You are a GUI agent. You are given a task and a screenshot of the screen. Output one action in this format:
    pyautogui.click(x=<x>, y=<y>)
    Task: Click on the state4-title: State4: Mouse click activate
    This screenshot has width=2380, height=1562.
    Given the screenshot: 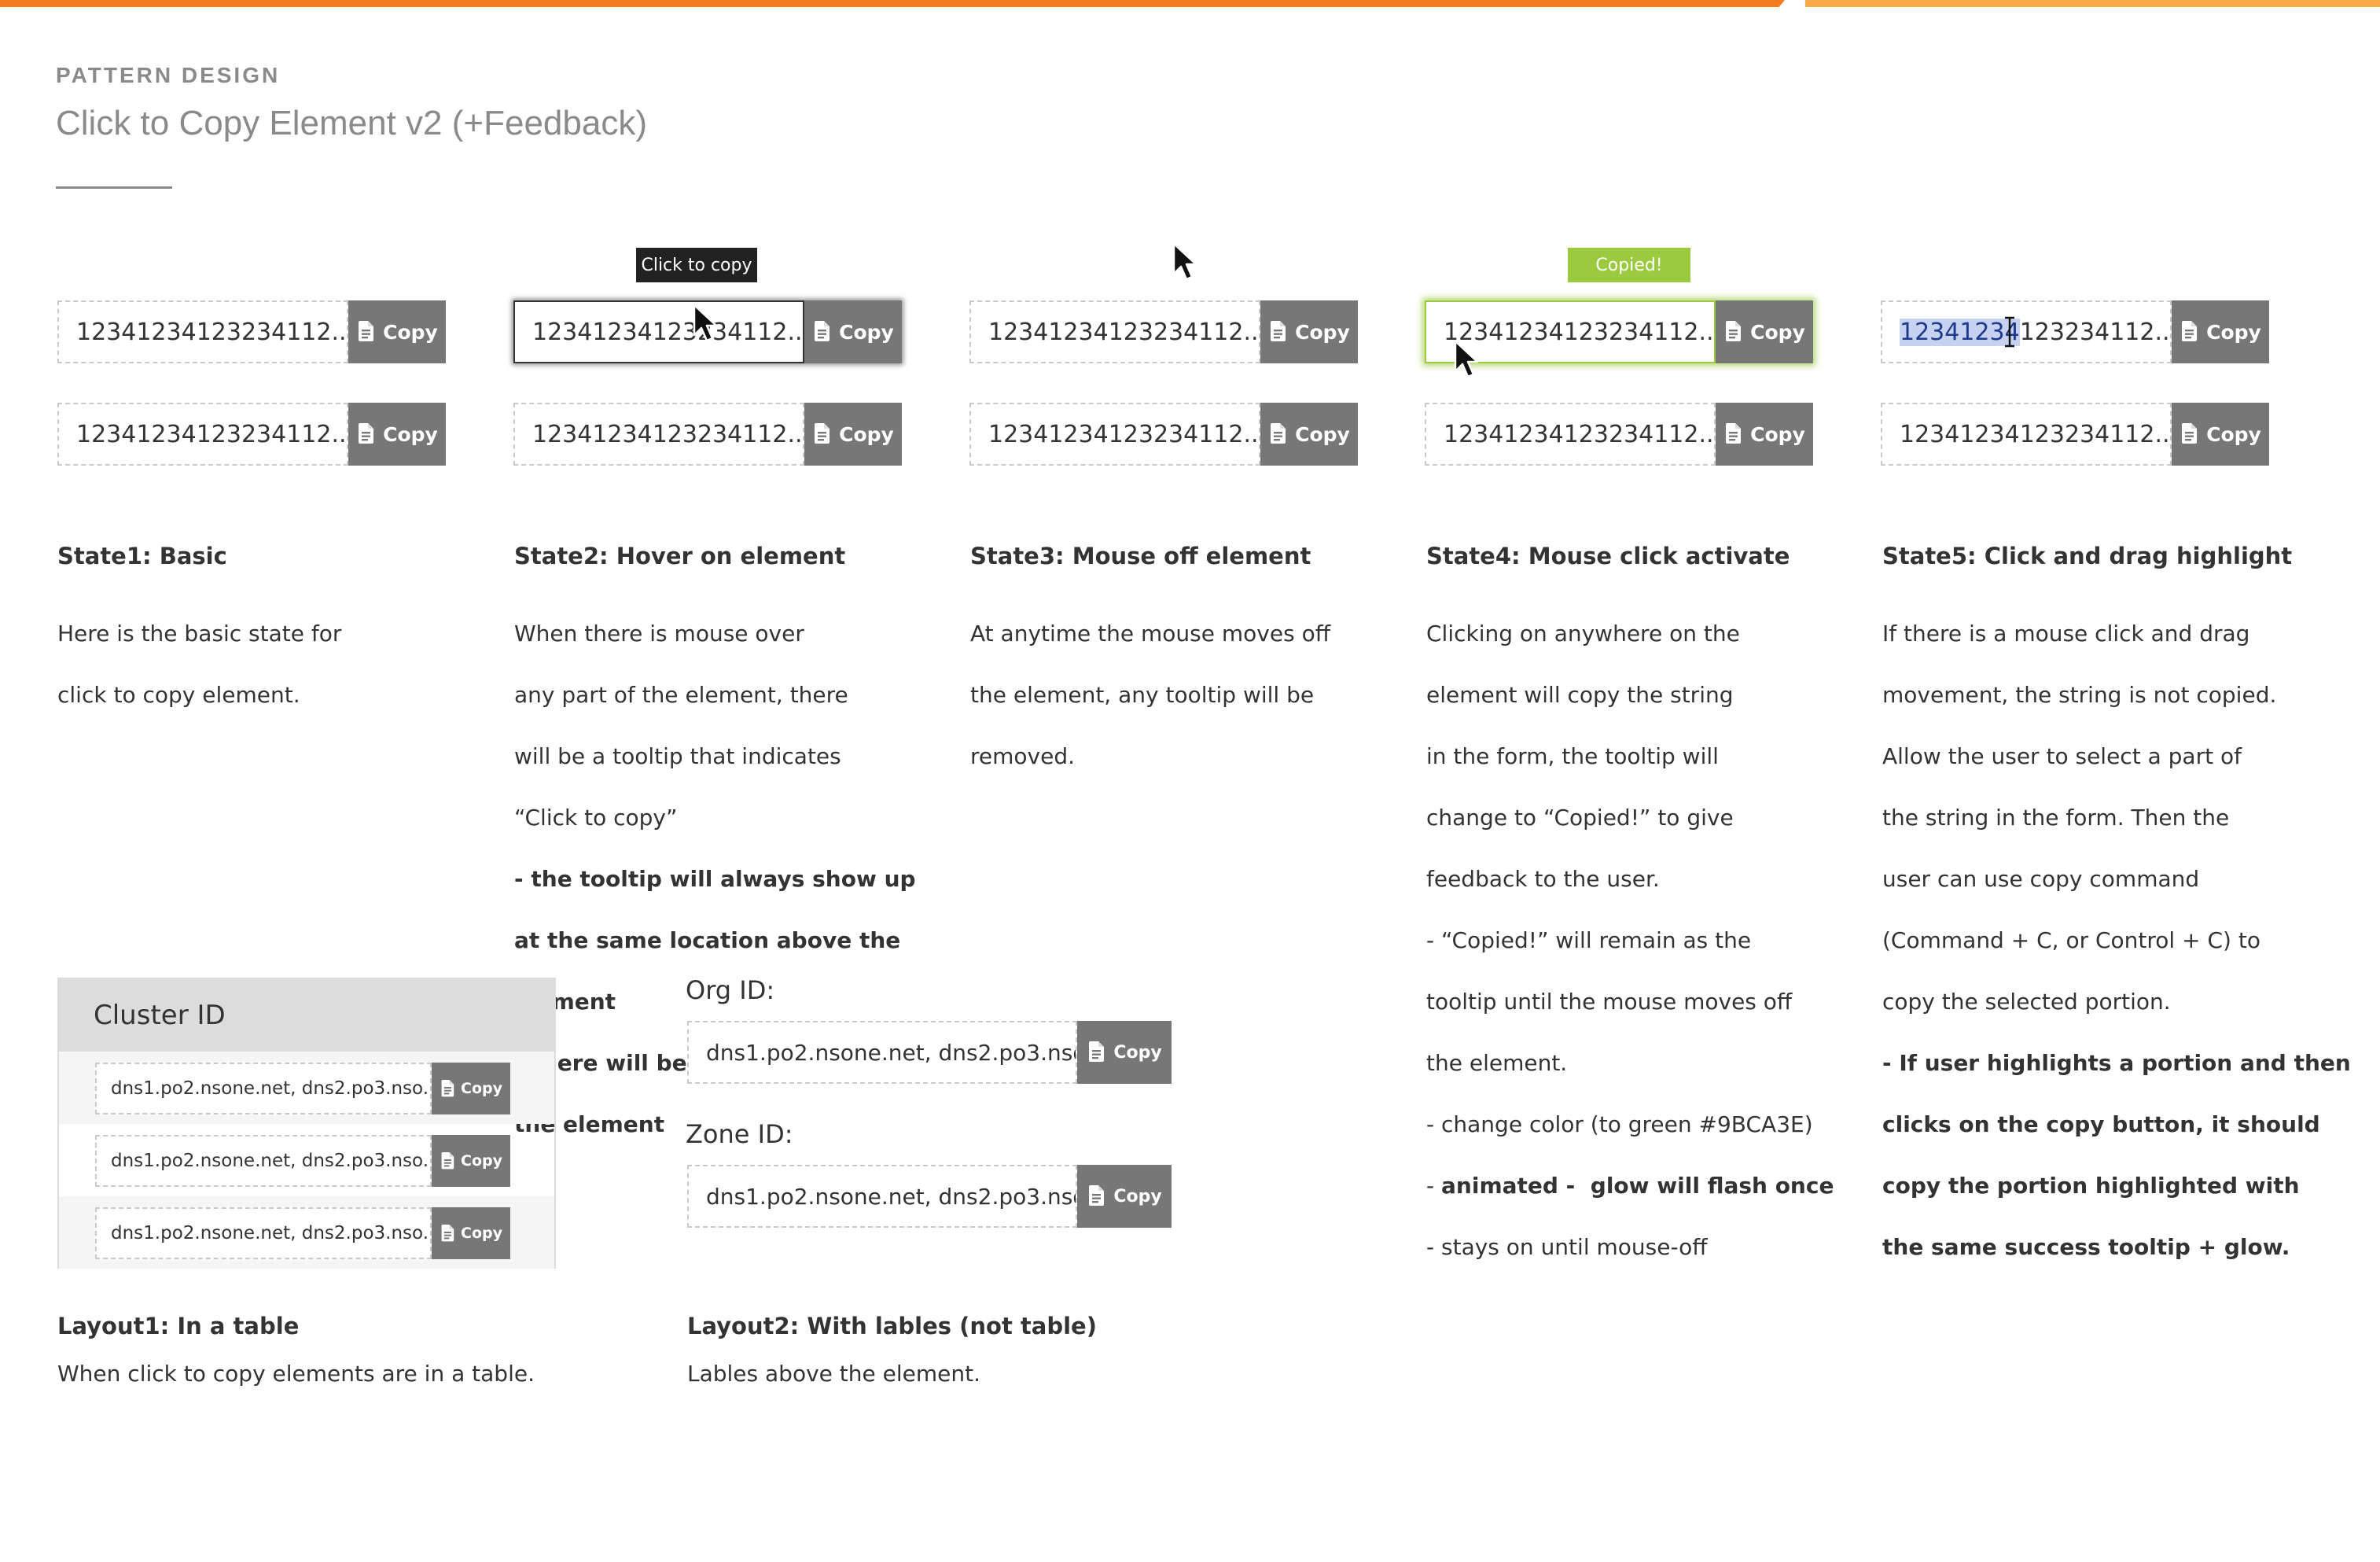 What is the action you would take?
    pyautogui.click(x=1608, y=556)
    